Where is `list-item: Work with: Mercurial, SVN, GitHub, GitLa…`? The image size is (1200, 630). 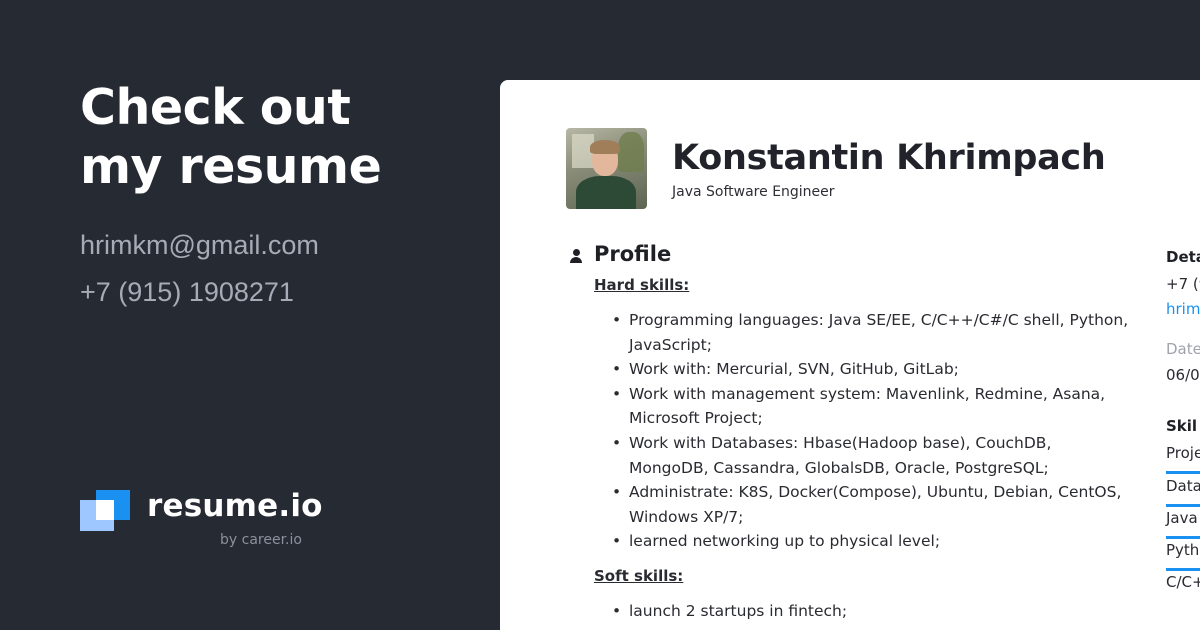 list-item: Work with: Mercurial, SVN, GitHub, GitLa… is located at coordinates (872, 369).